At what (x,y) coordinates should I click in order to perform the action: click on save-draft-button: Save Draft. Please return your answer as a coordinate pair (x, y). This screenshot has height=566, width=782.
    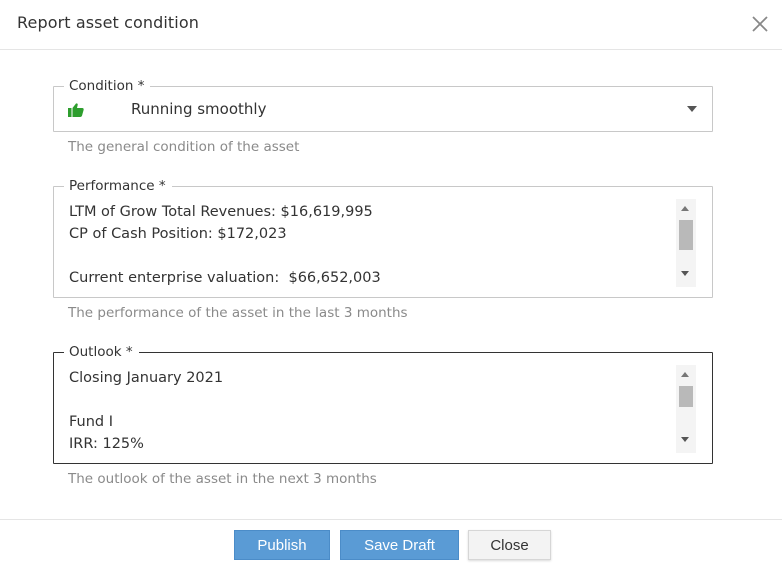
    Looking at the image, I should click on (399, 545).